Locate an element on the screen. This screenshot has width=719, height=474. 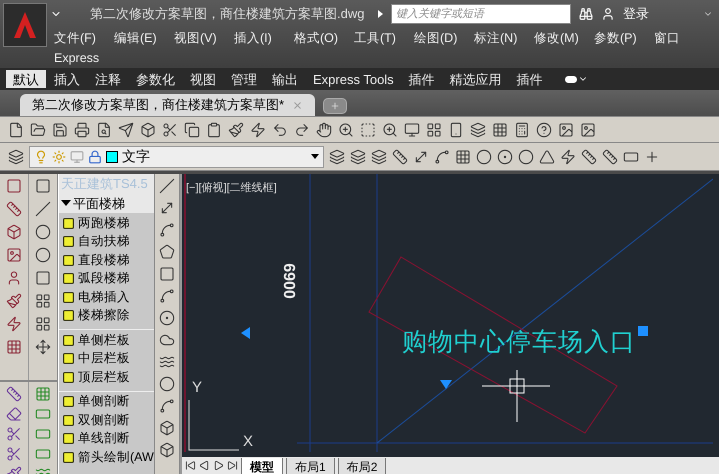
clipboard-icon is located at coordinates (214, 130).